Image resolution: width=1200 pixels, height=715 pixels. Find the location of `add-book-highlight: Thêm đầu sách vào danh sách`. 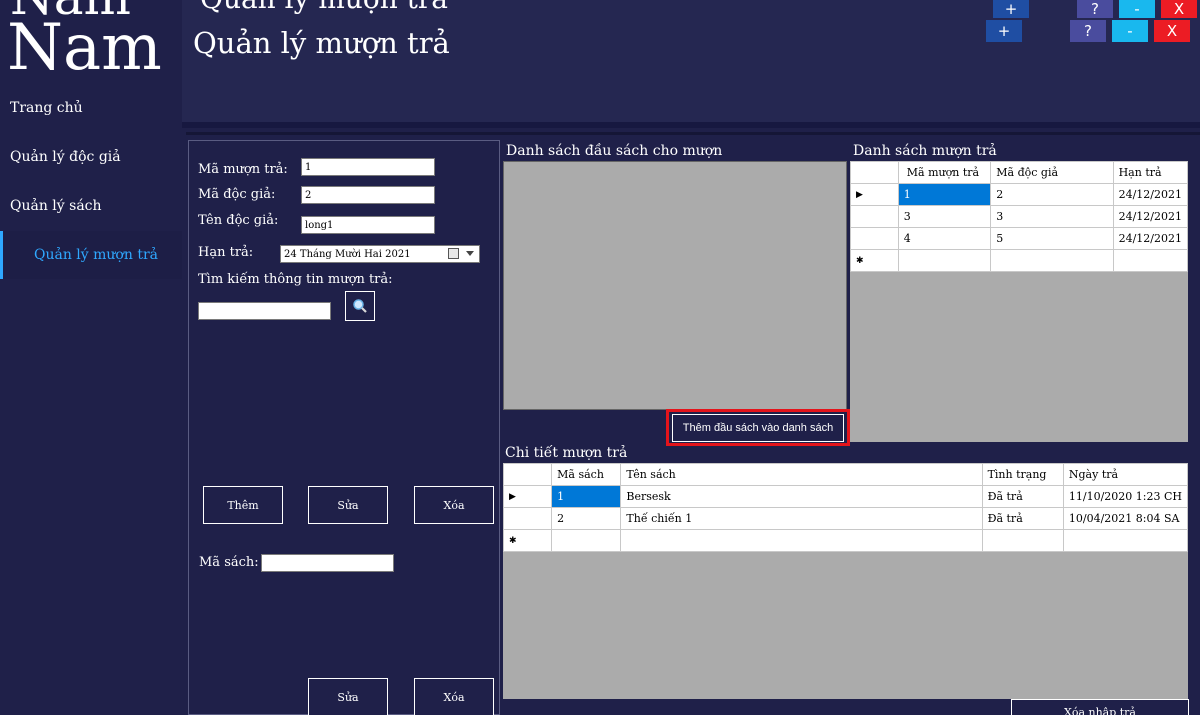

add-book-highlight: Thêm đầu sách vào danh sách is located at coordinates (758, 427).